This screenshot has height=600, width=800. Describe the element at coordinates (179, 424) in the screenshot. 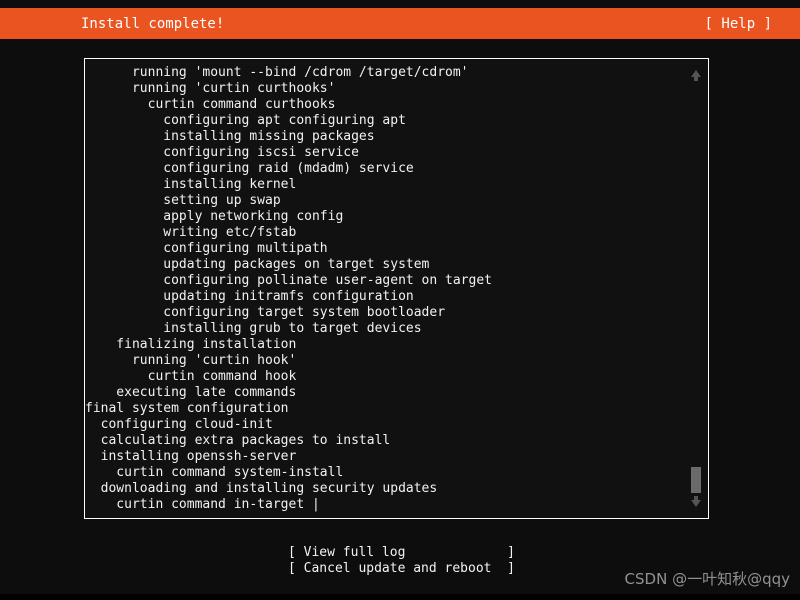

I see `log-line: configuring cloud-init` at that location.